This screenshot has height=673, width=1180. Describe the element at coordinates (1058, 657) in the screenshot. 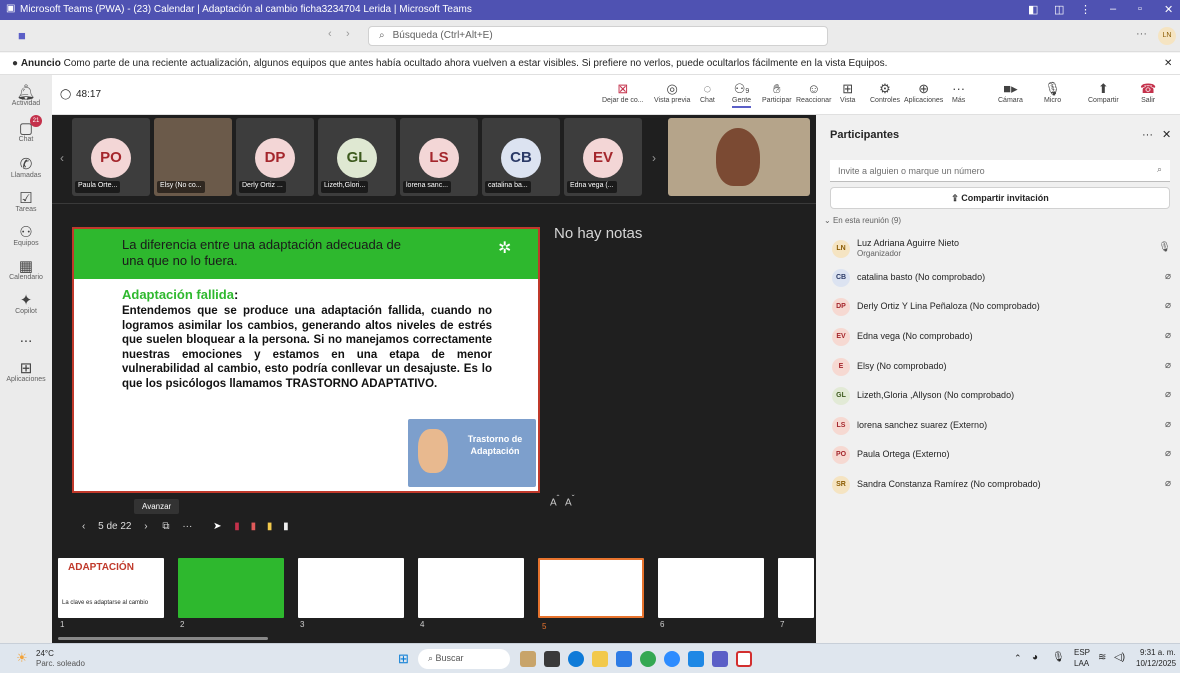

I see `tray-mic-icon: 🎙︎` at that location.